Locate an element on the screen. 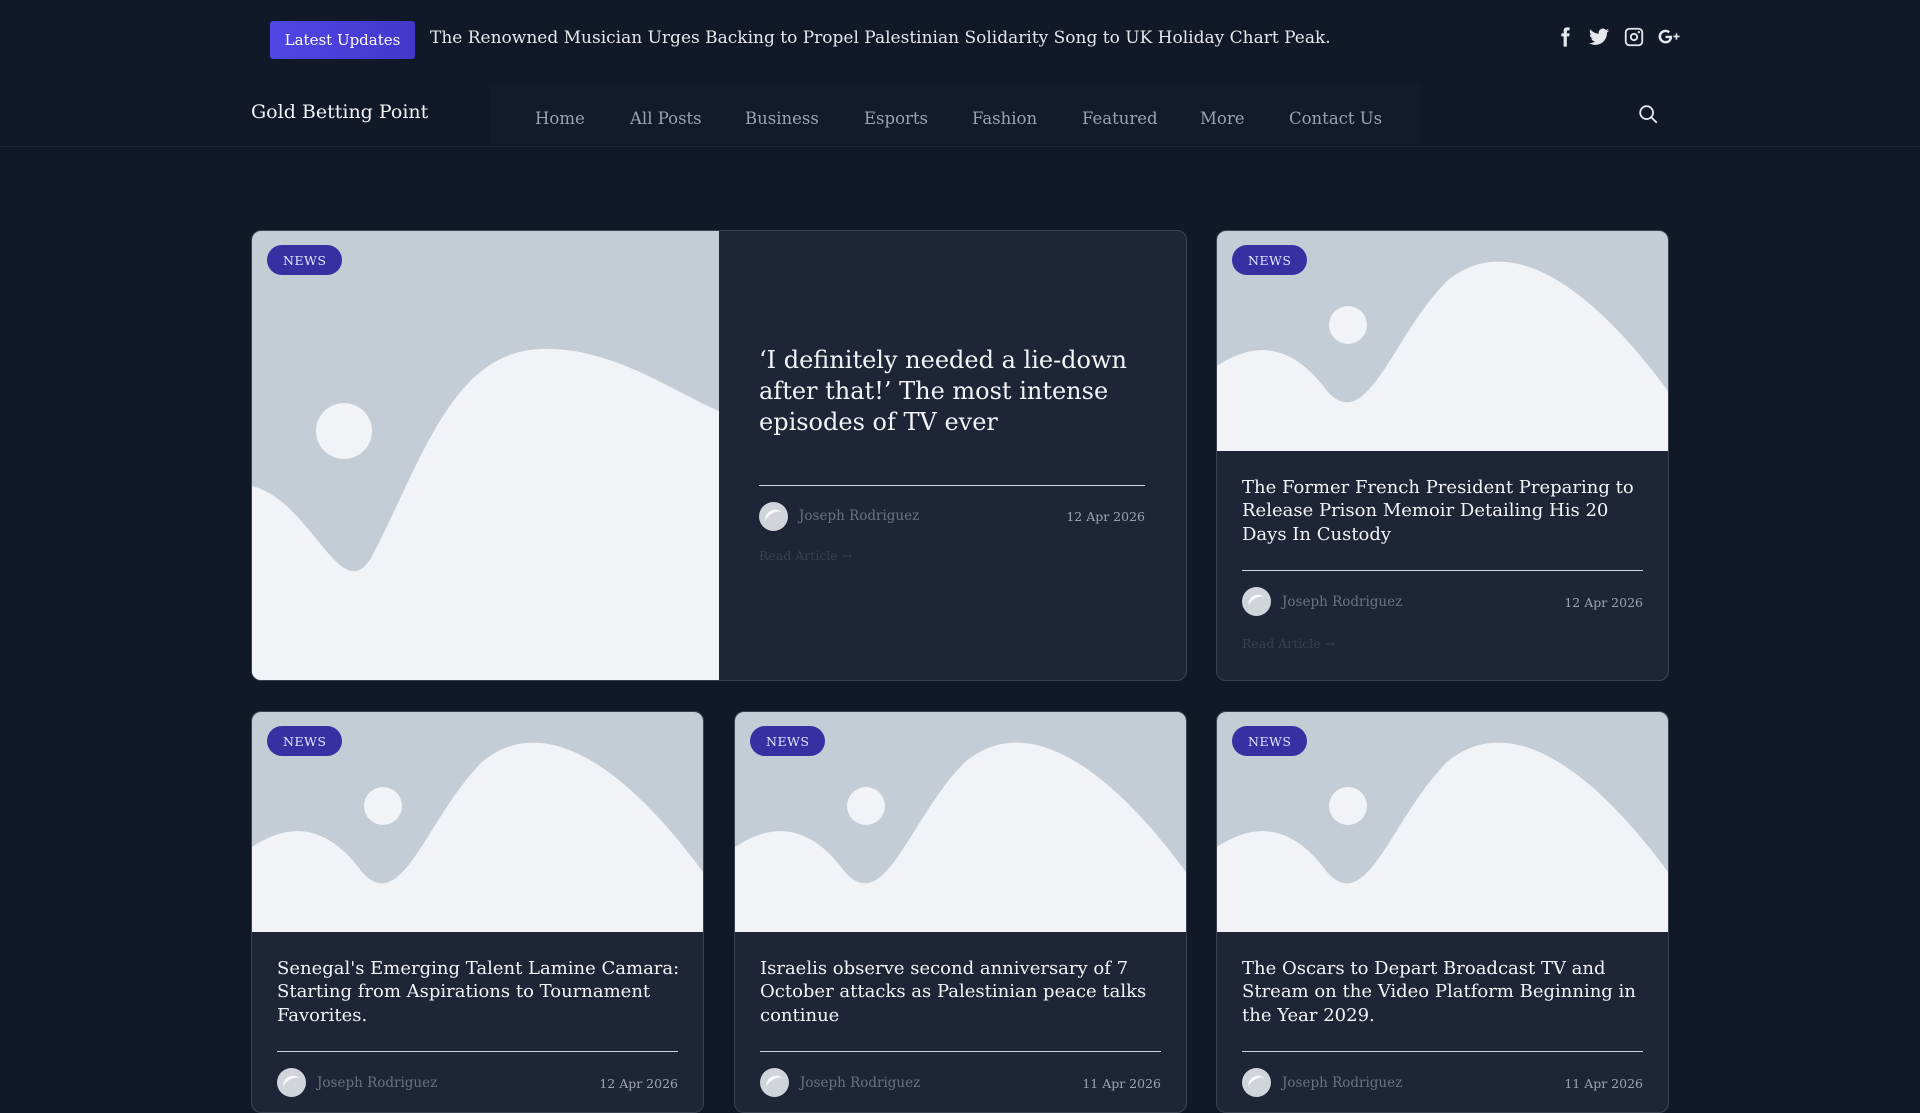 The image size is (1920, 1113). facebook-icon is located at coordinates (1565, 37).